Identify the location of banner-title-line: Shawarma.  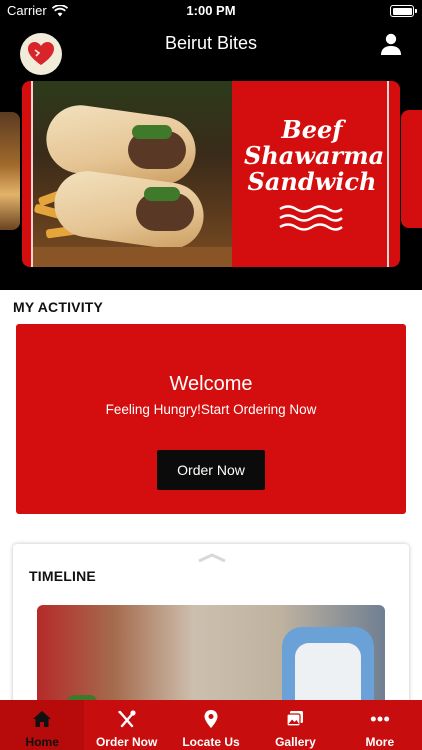
(314, 155).